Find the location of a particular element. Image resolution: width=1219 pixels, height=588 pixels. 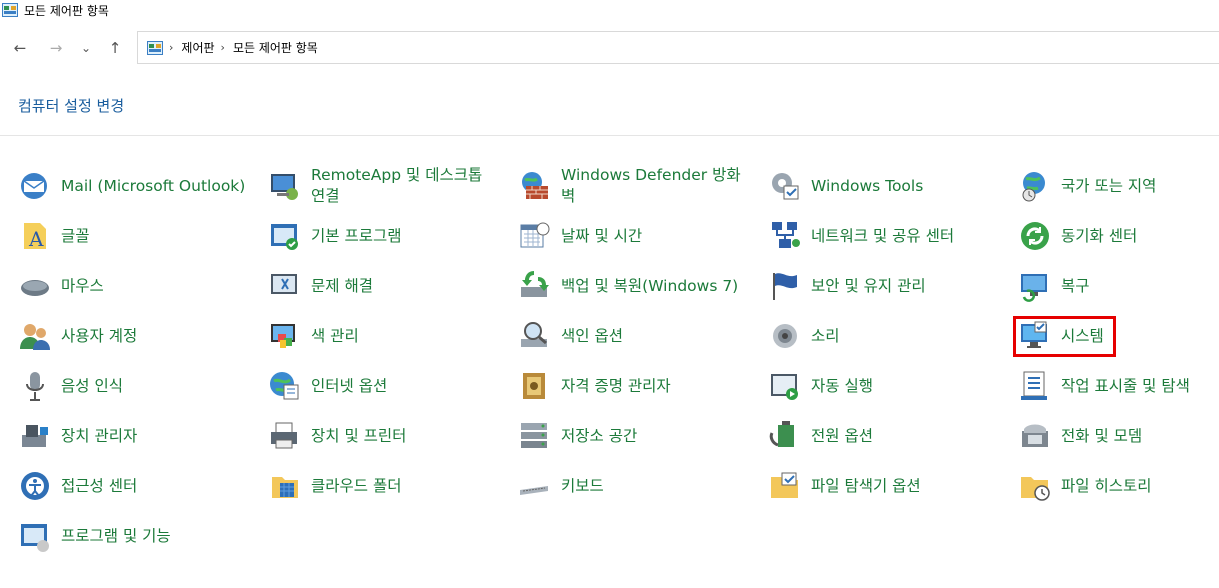

breadcrumb-all-items: 모든 제어판 항목 is located at coordinates (275, 47).